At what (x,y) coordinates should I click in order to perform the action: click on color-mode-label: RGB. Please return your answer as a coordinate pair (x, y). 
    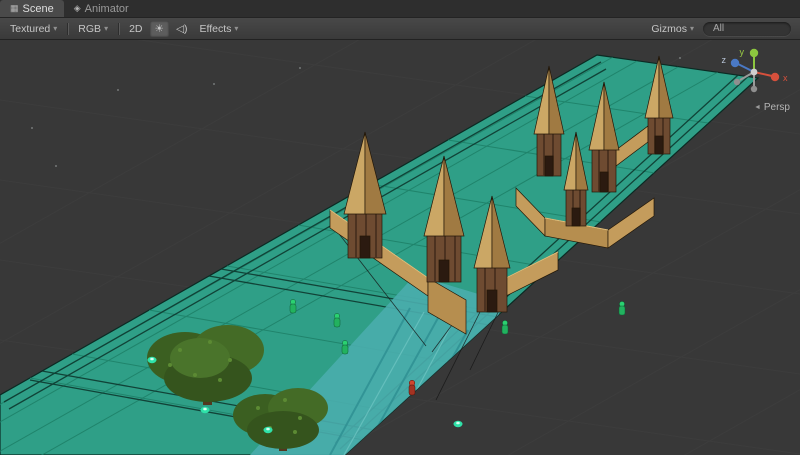
    Looking at the image, I should click on (90, 28).